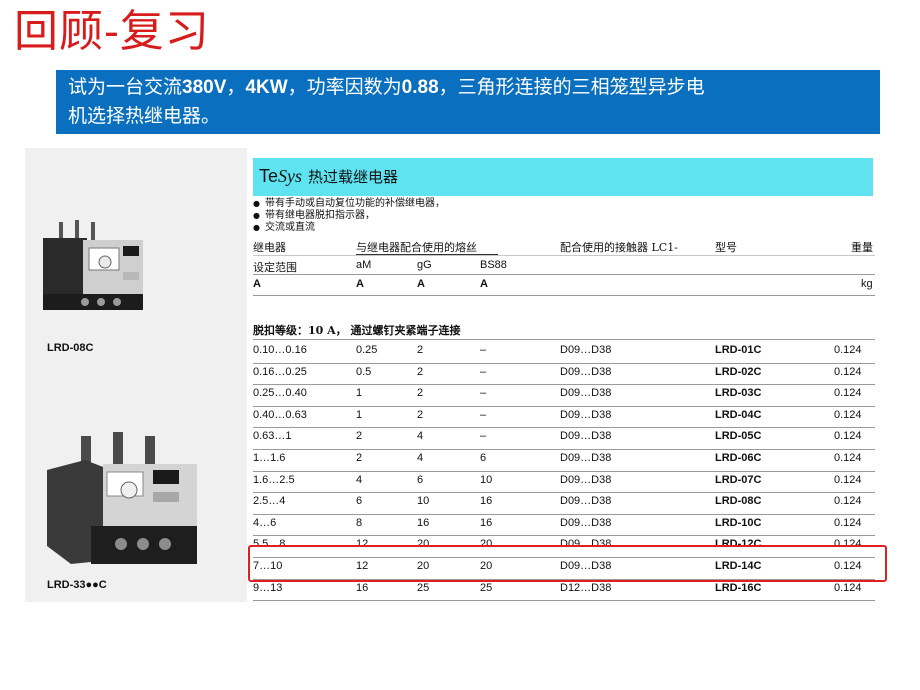  I want to click on table-cell-bs88: 6, so click(483, 458).